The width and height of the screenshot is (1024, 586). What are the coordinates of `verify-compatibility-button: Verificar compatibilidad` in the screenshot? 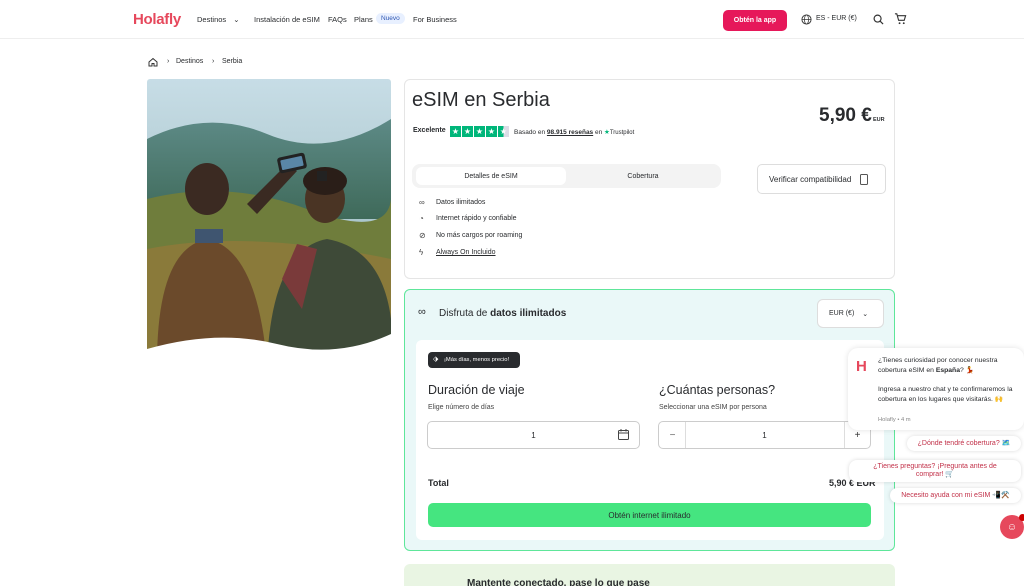 It's located at (821, 179).